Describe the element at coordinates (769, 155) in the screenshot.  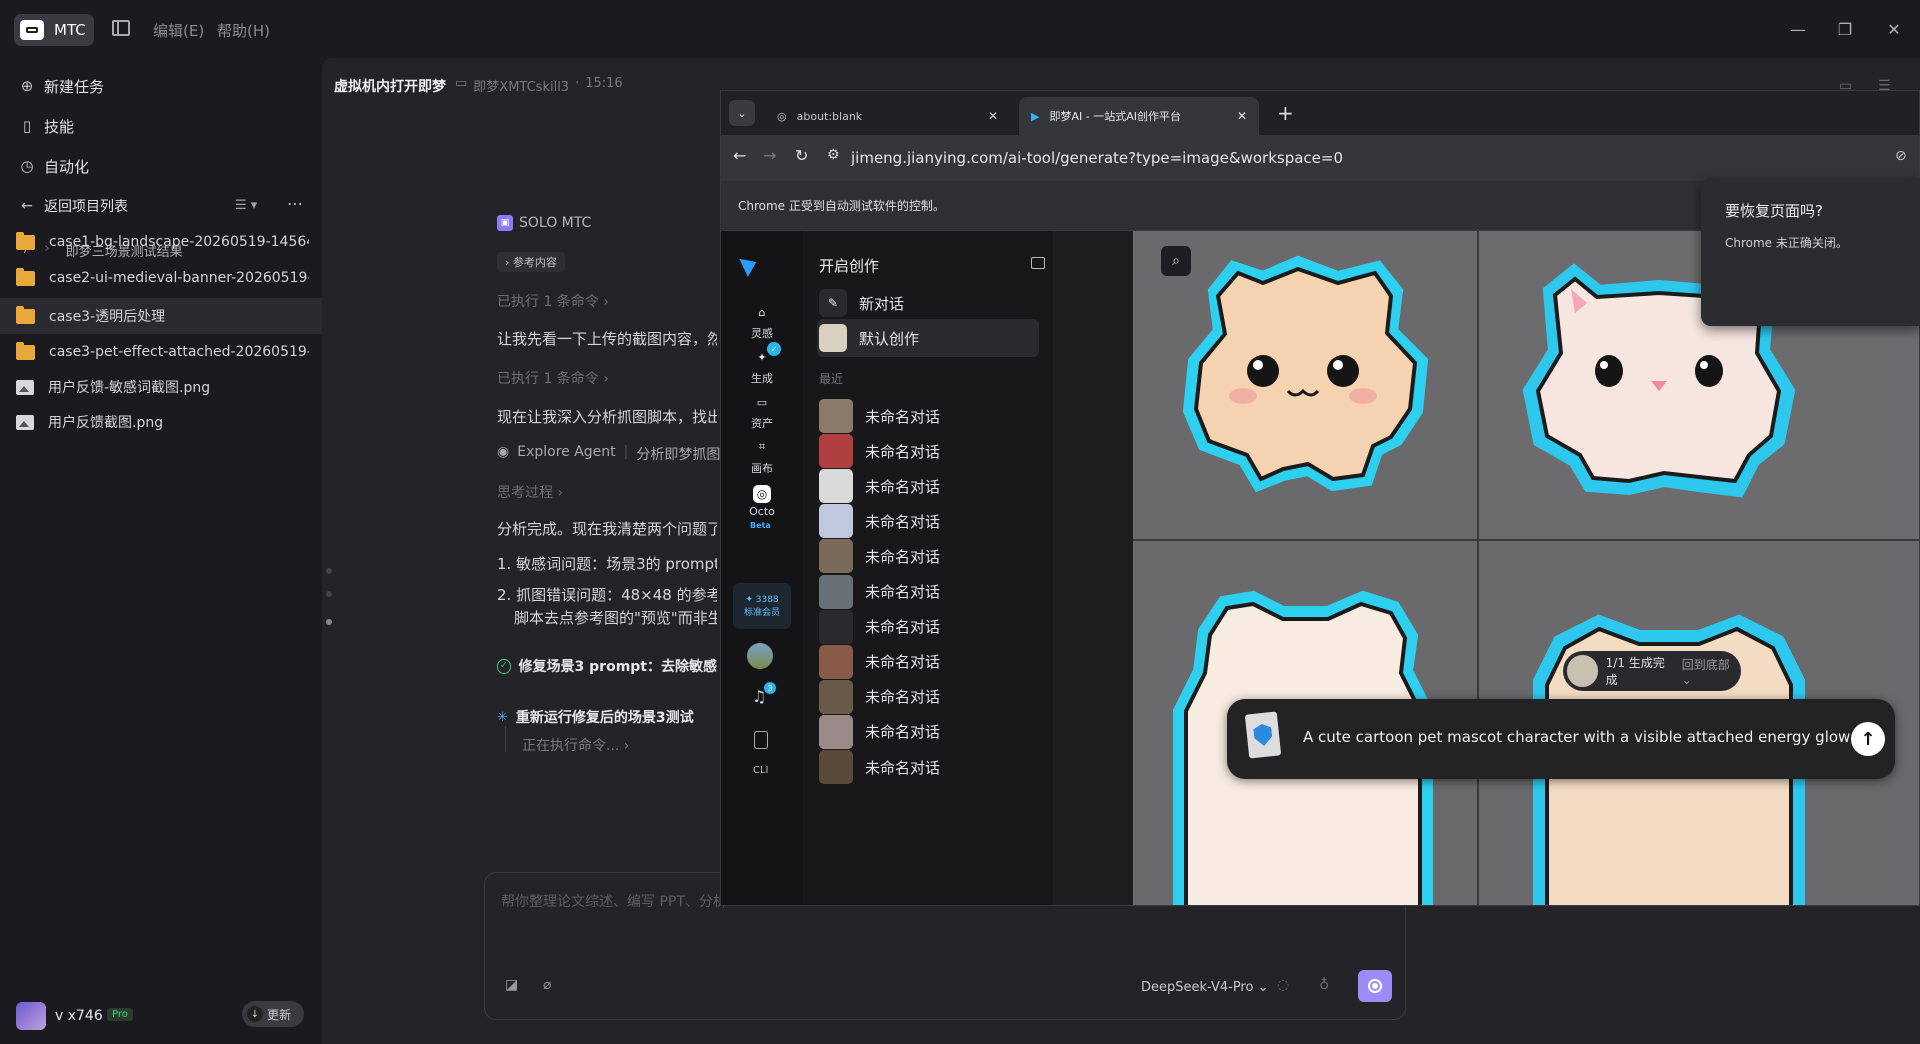
I see `forward-icon: →` at that location.